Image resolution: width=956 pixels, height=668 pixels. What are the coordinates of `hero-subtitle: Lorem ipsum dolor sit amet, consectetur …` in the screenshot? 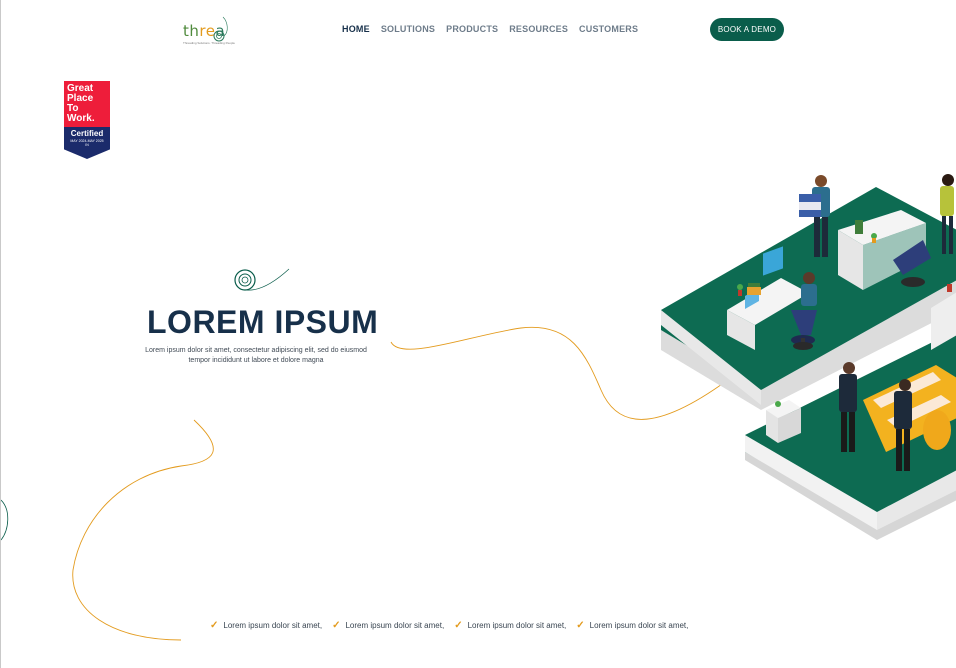 It's located at (256, 355).